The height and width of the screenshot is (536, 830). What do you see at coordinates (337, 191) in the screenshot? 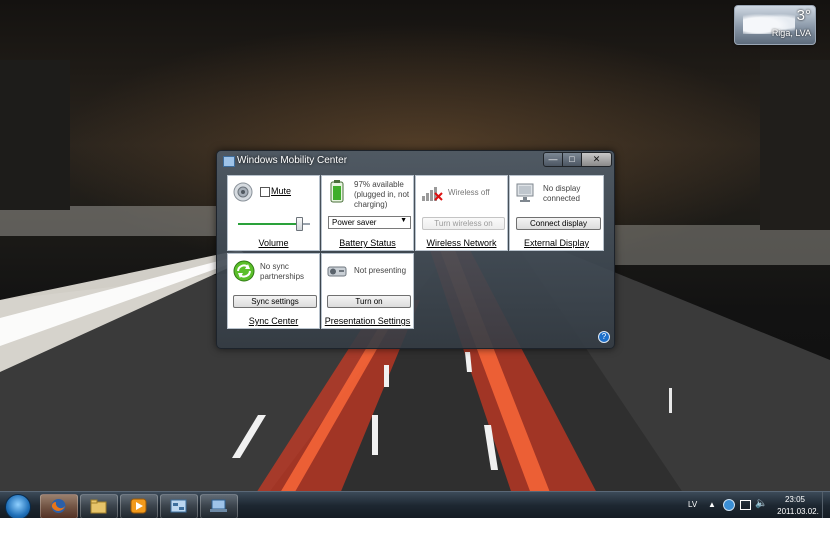
I see `battery-icon` at bounding box center [337, 191].